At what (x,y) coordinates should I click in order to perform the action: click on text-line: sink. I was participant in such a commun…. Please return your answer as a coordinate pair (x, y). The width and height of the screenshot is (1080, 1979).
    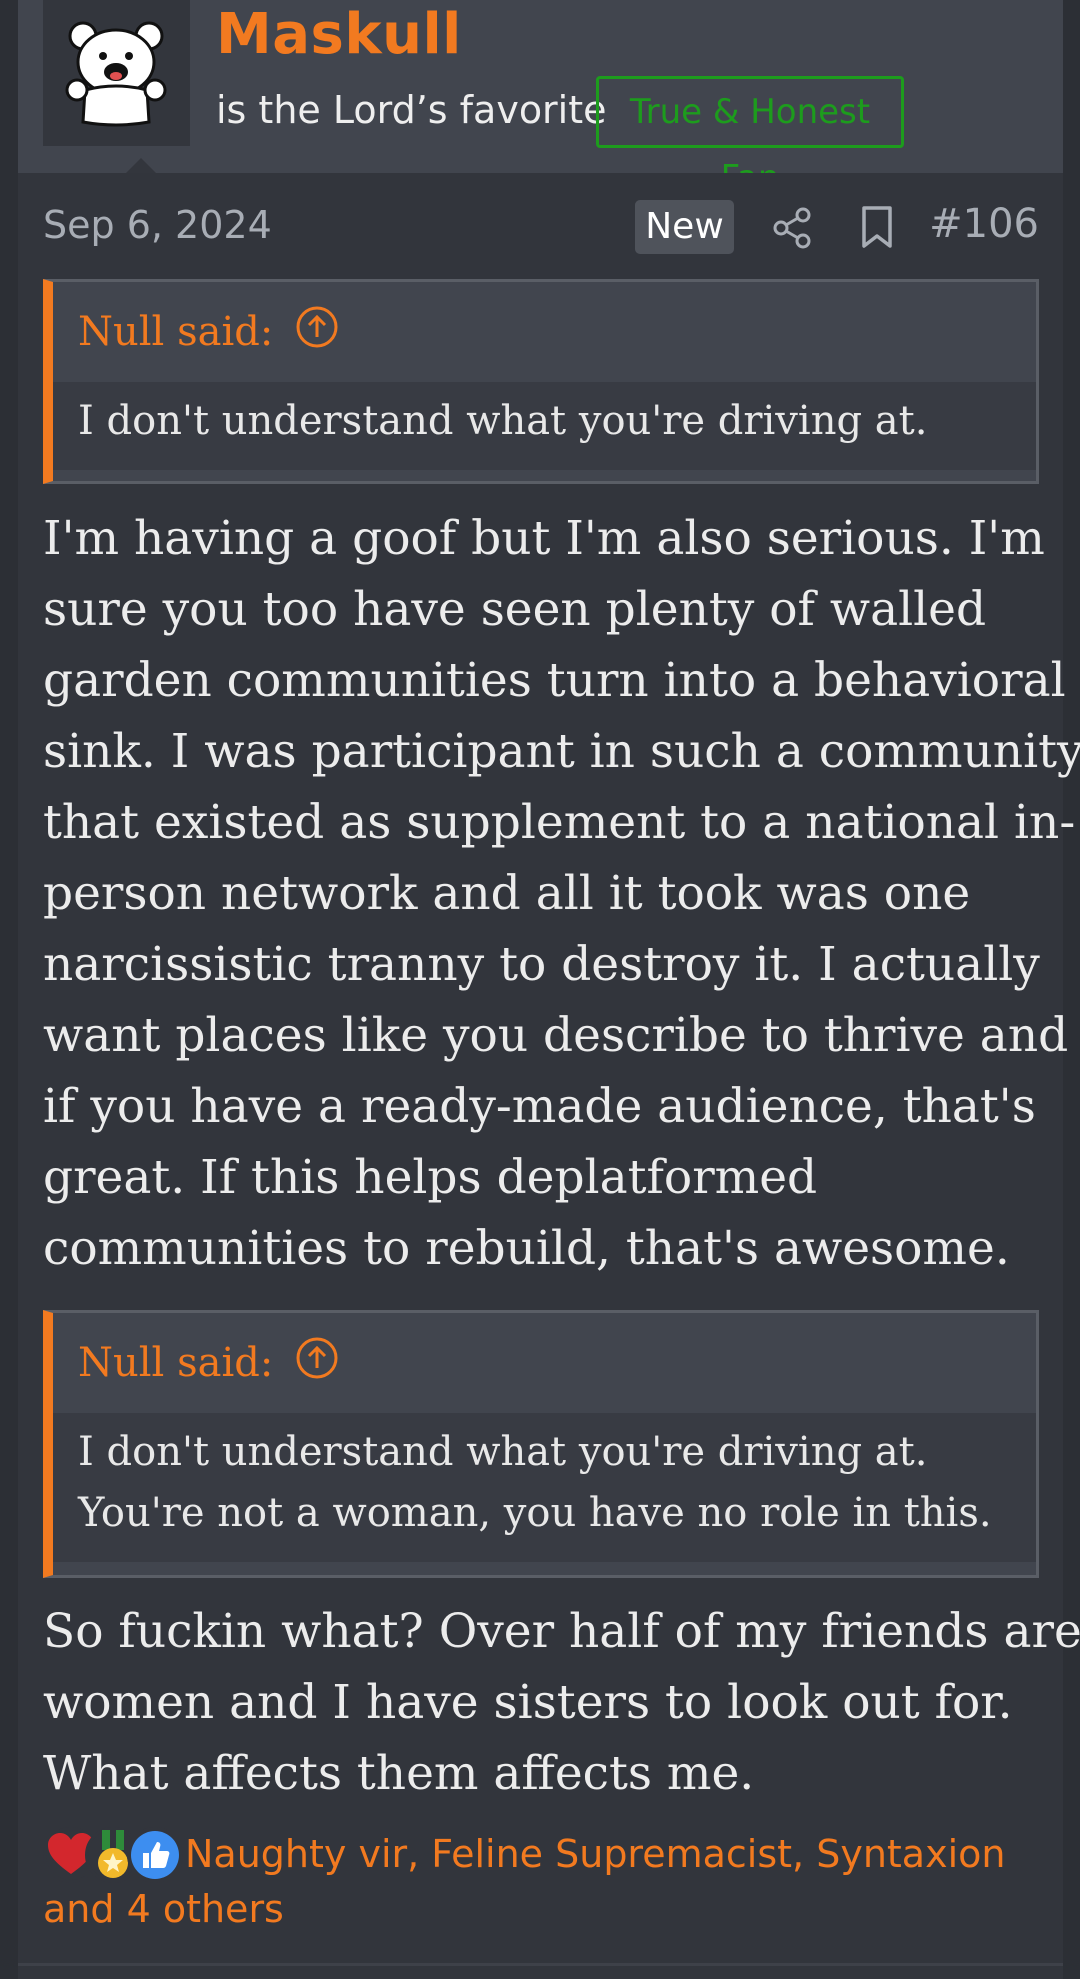
    Looking at the image, I should click on (561, 751).